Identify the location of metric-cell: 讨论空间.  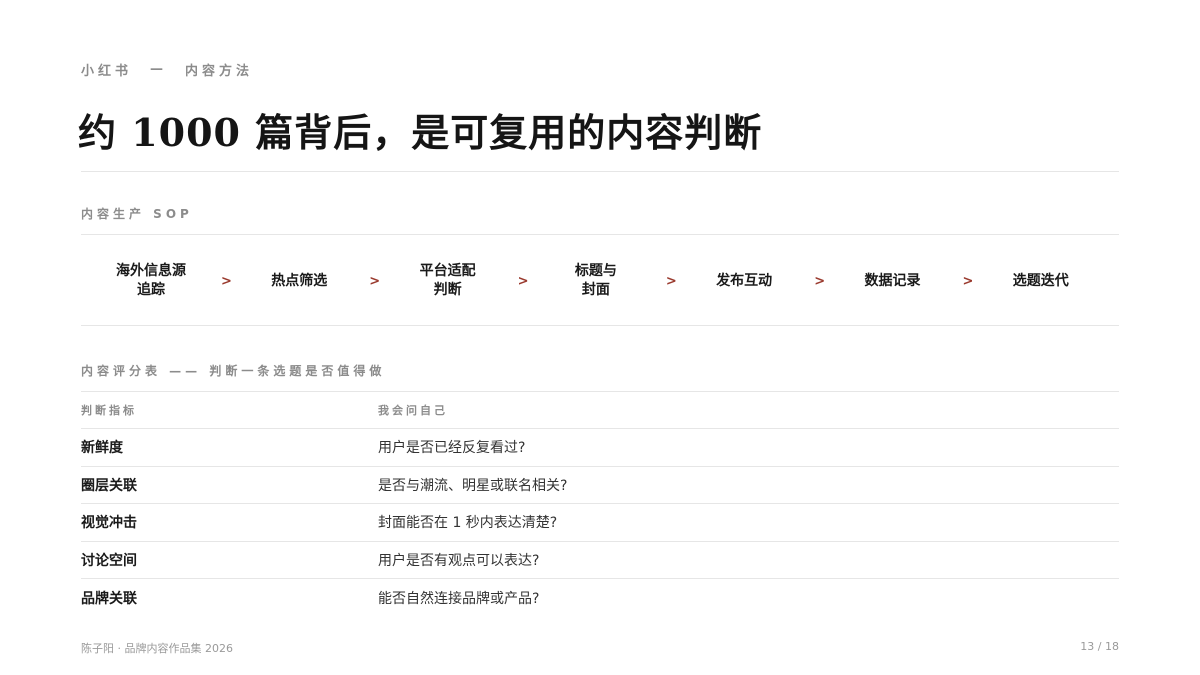
(109, 561).